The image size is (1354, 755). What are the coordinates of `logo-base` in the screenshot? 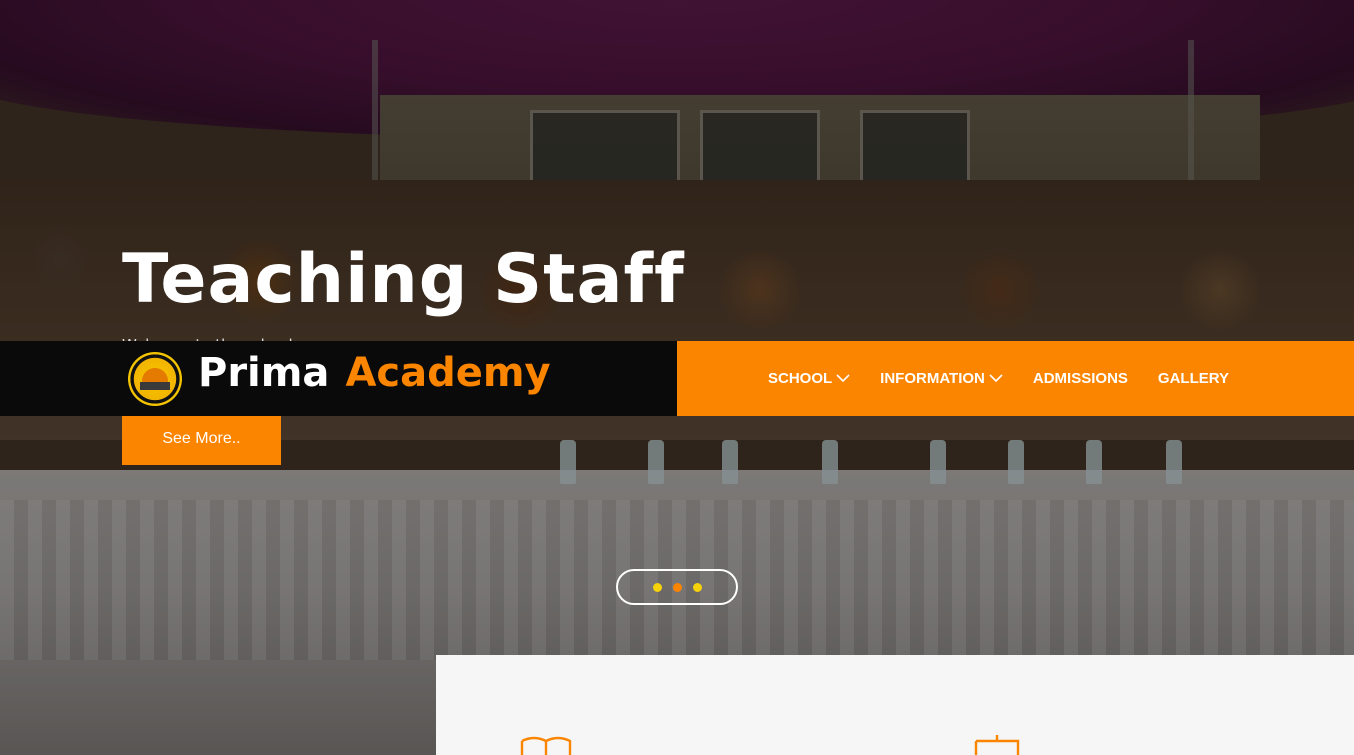 It's located at (155, 386).